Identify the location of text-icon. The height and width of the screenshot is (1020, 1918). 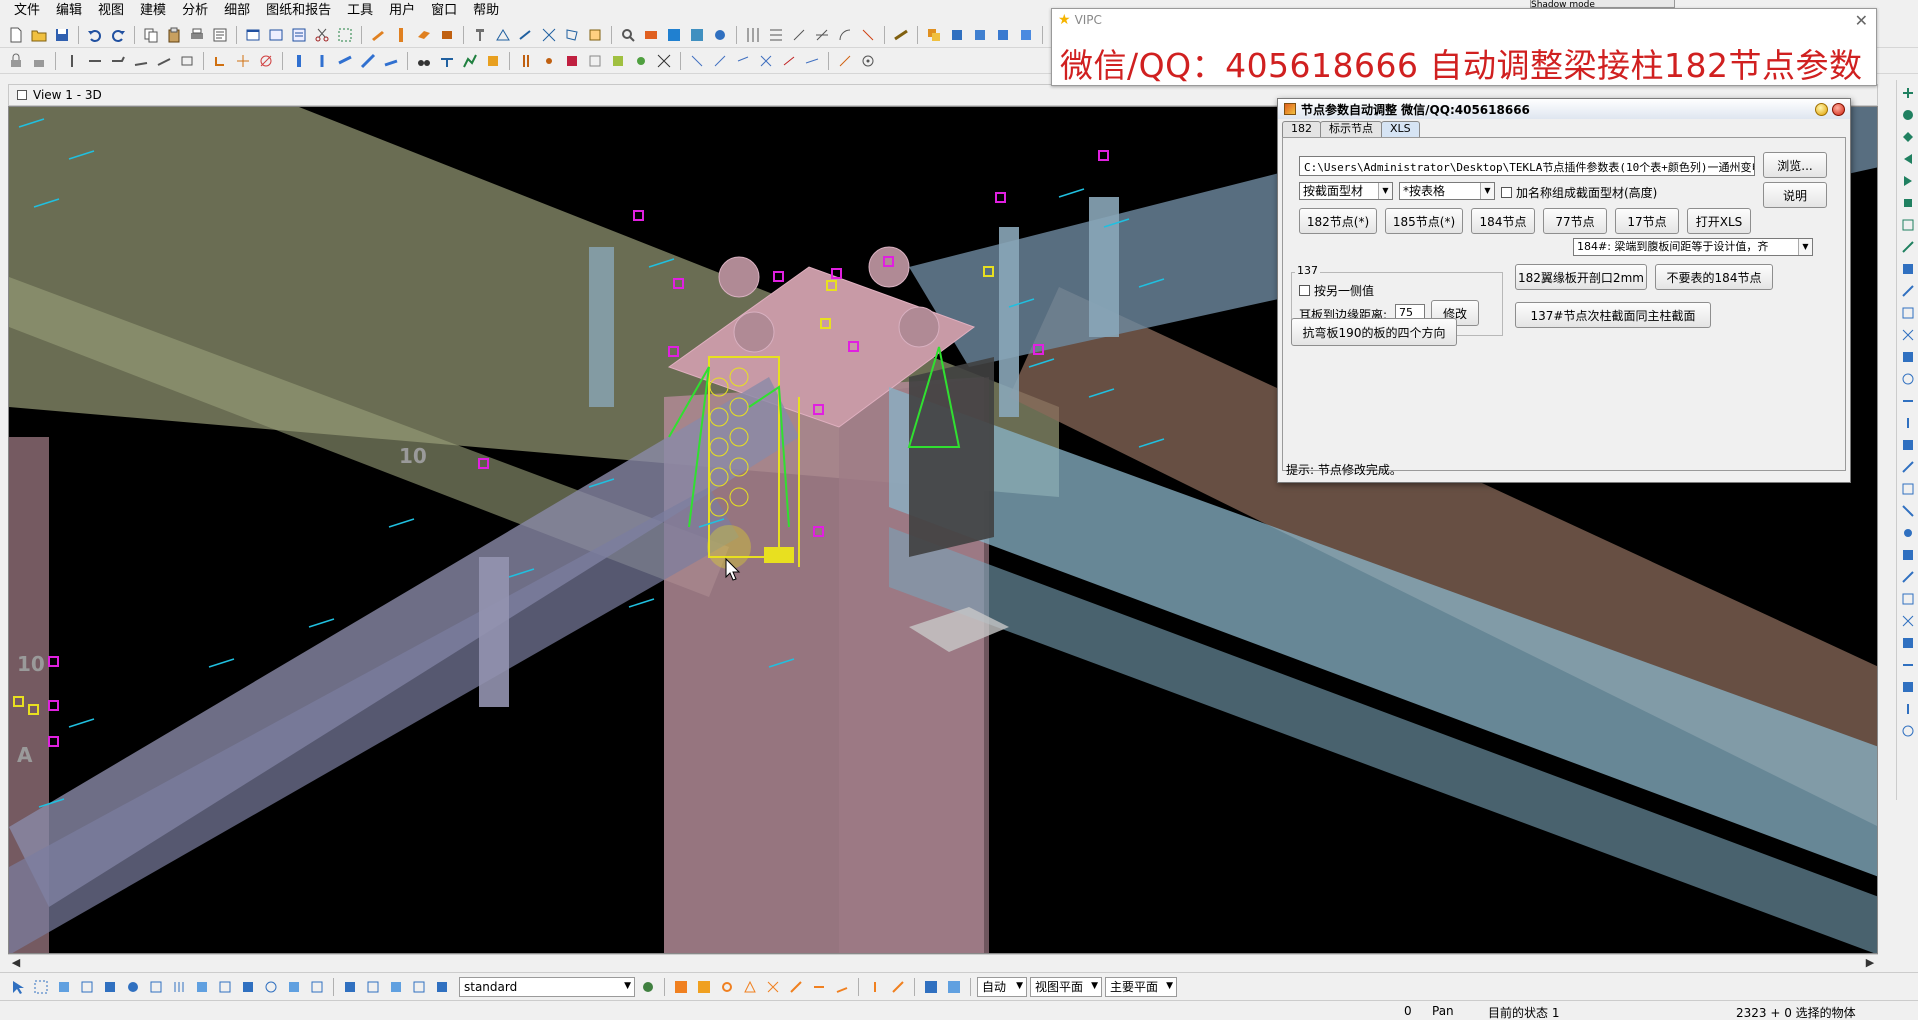
(187, 61).